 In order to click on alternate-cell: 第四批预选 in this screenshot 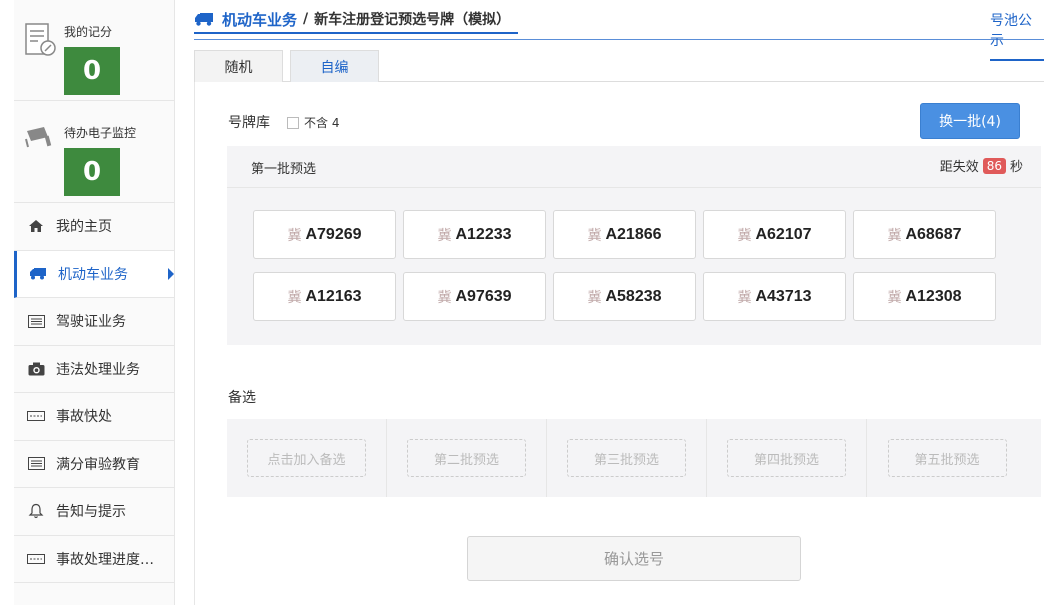, I will do `click(787, 458)`.